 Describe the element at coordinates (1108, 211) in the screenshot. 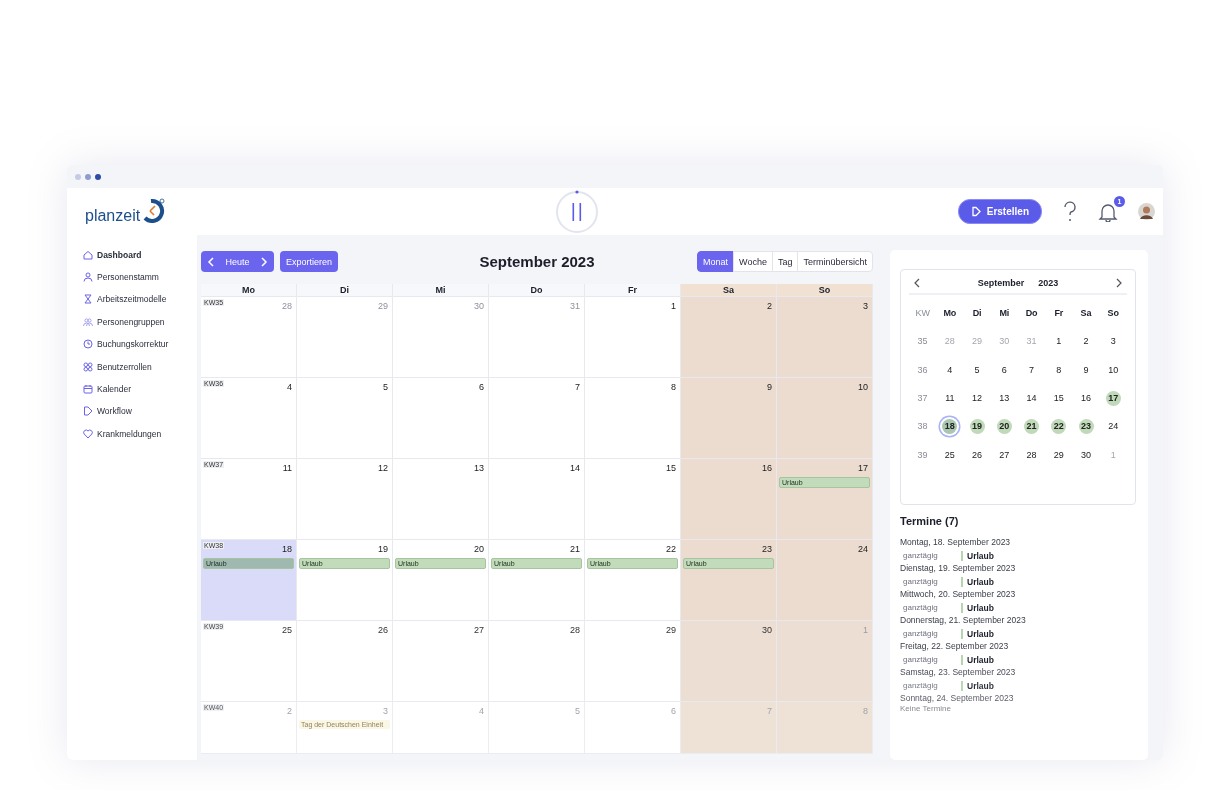

I see `bell-icon` at that location.